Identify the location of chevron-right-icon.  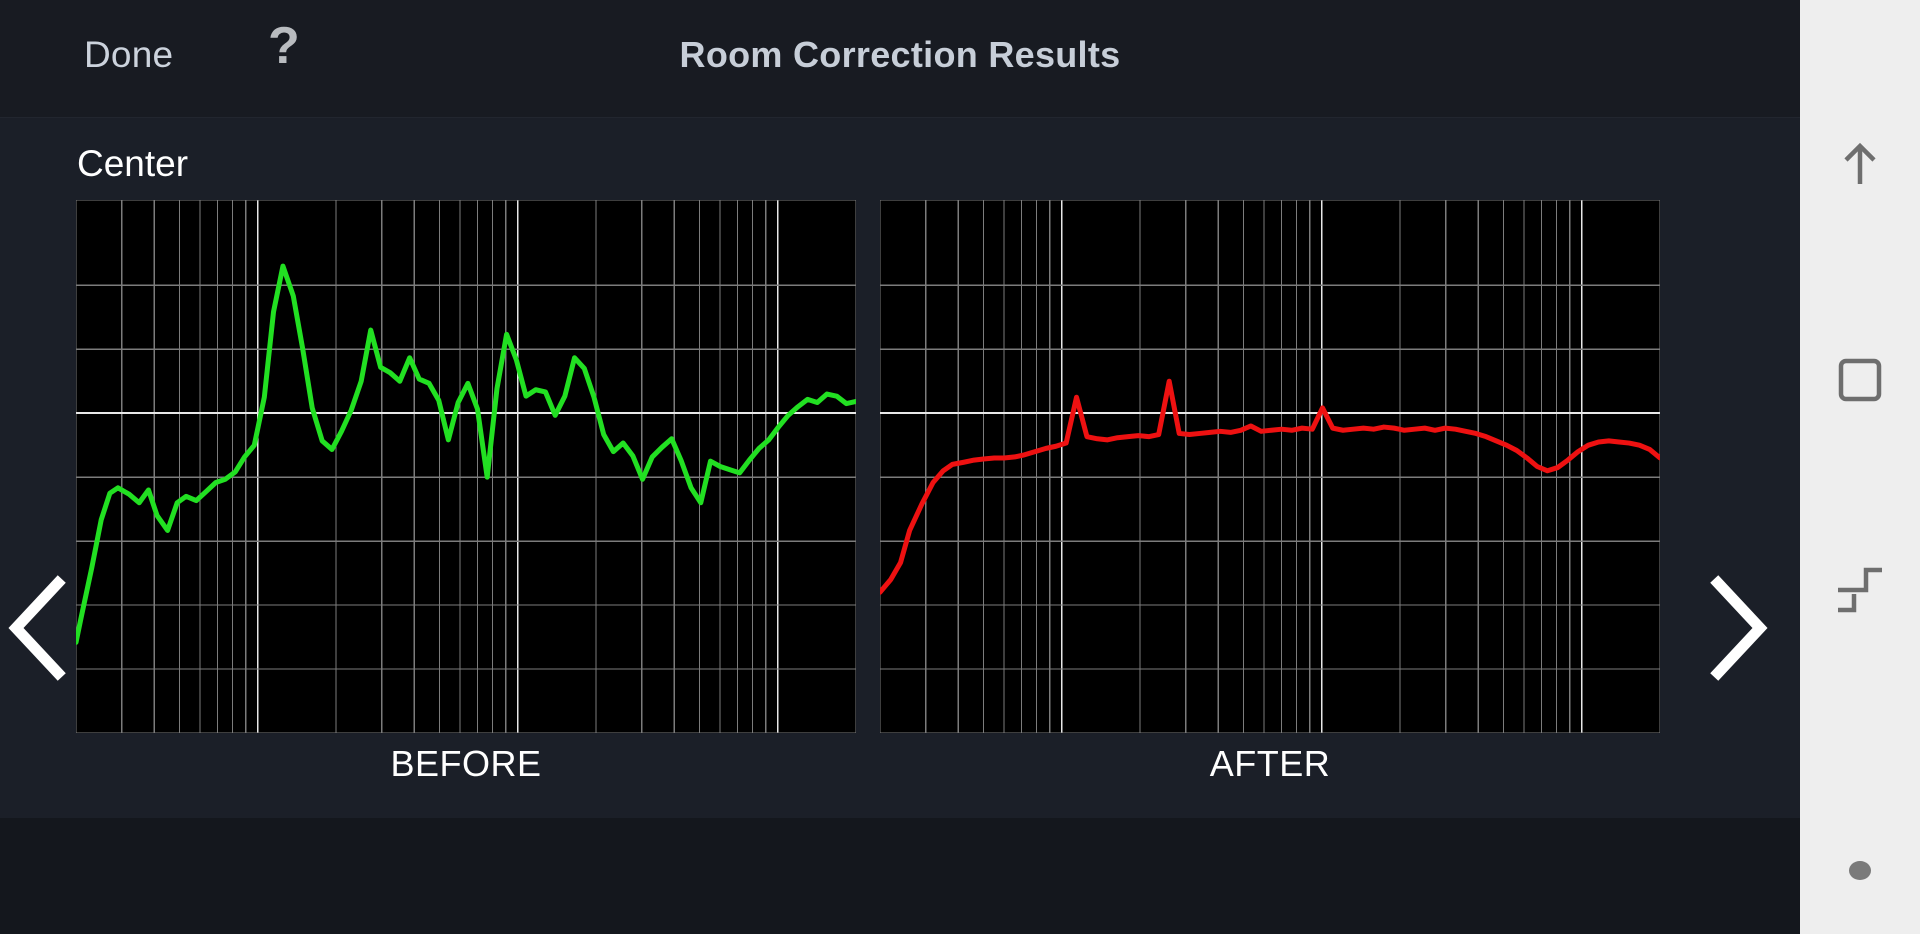
(1739, 628).